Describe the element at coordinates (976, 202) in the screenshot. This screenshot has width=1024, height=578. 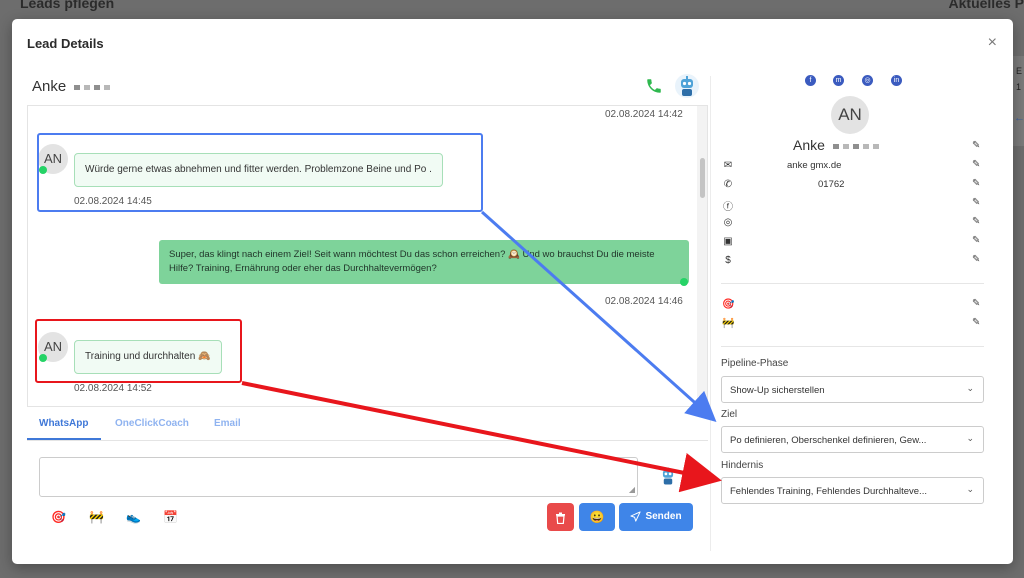
I see `edit-facebook-pencil-icon: ✎` at that location.